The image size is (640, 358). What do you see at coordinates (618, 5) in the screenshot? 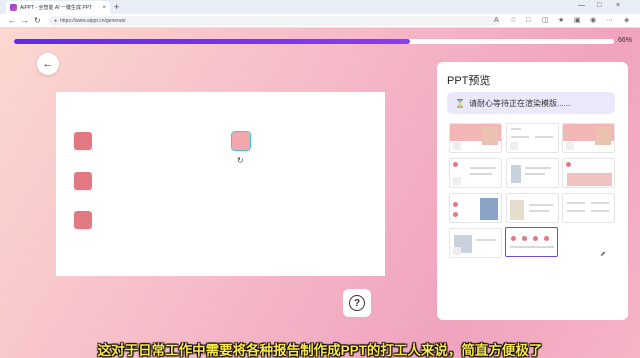
I see `close-window-icon: ×` at bounding box center [618, 5].